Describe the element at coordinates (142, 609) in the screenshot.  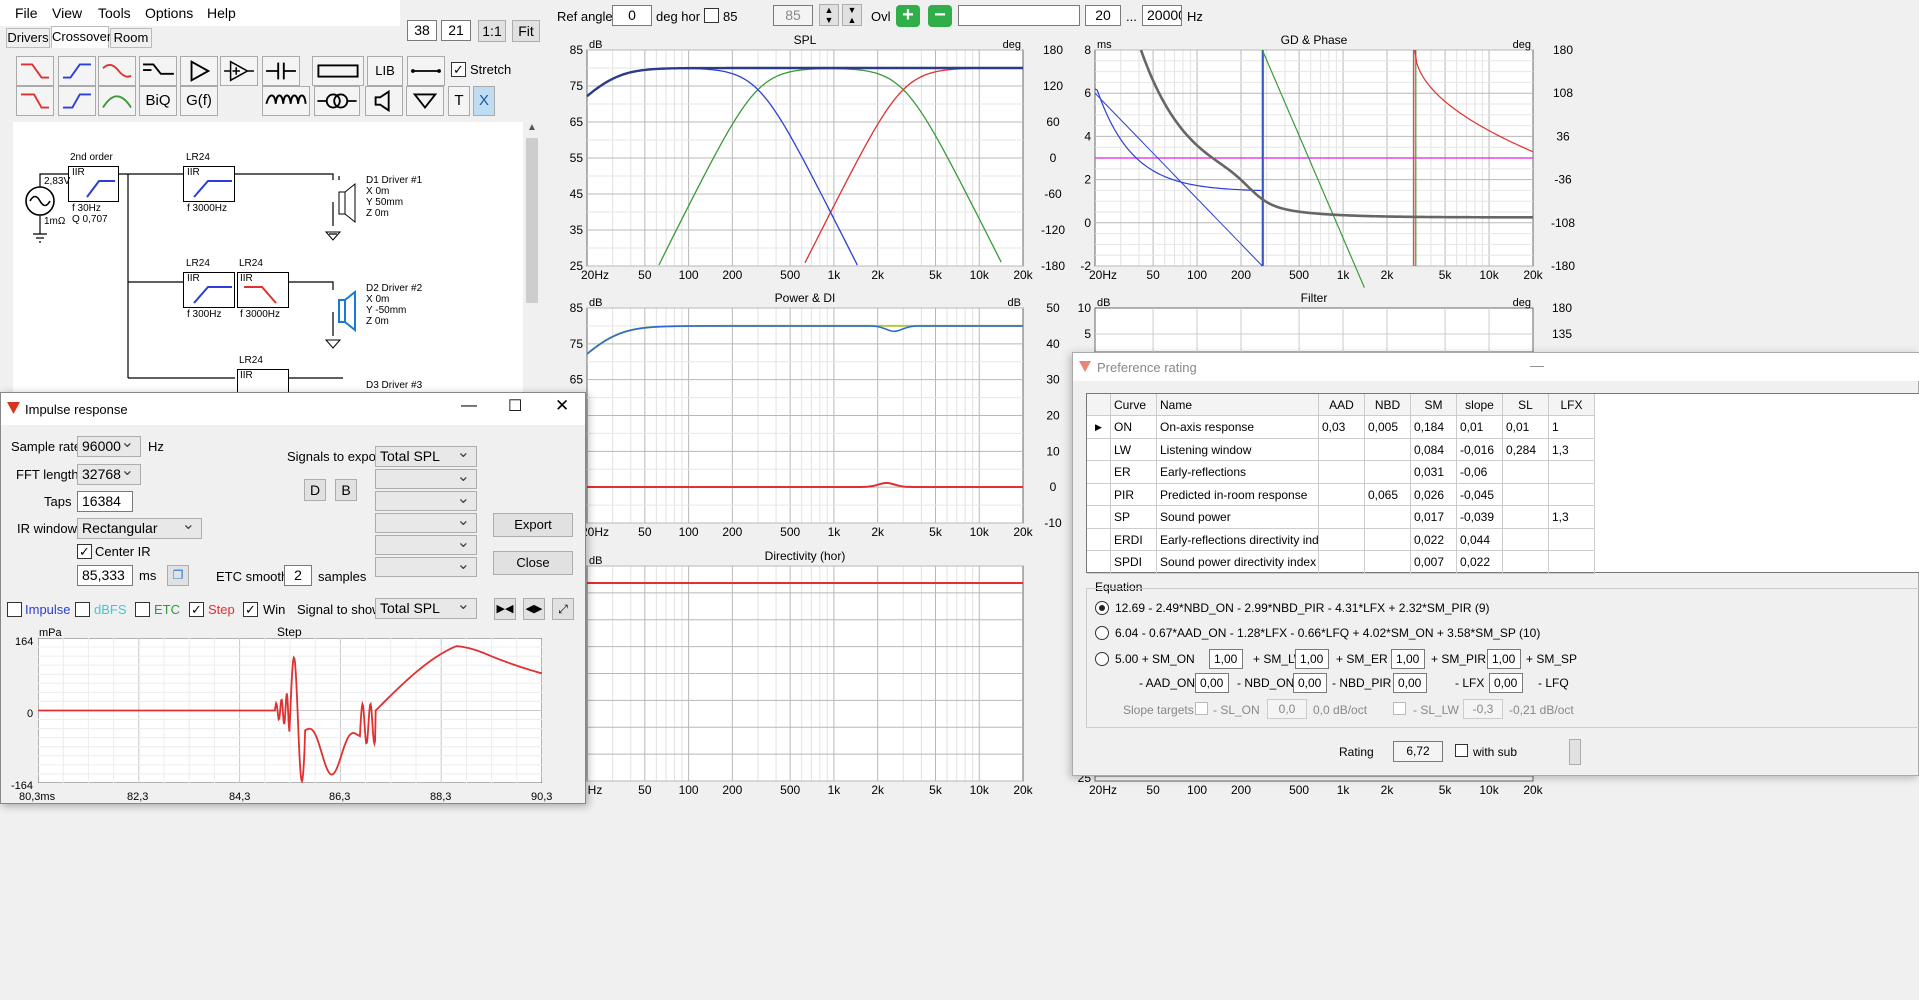
I see `etc-checkbox` at that location.